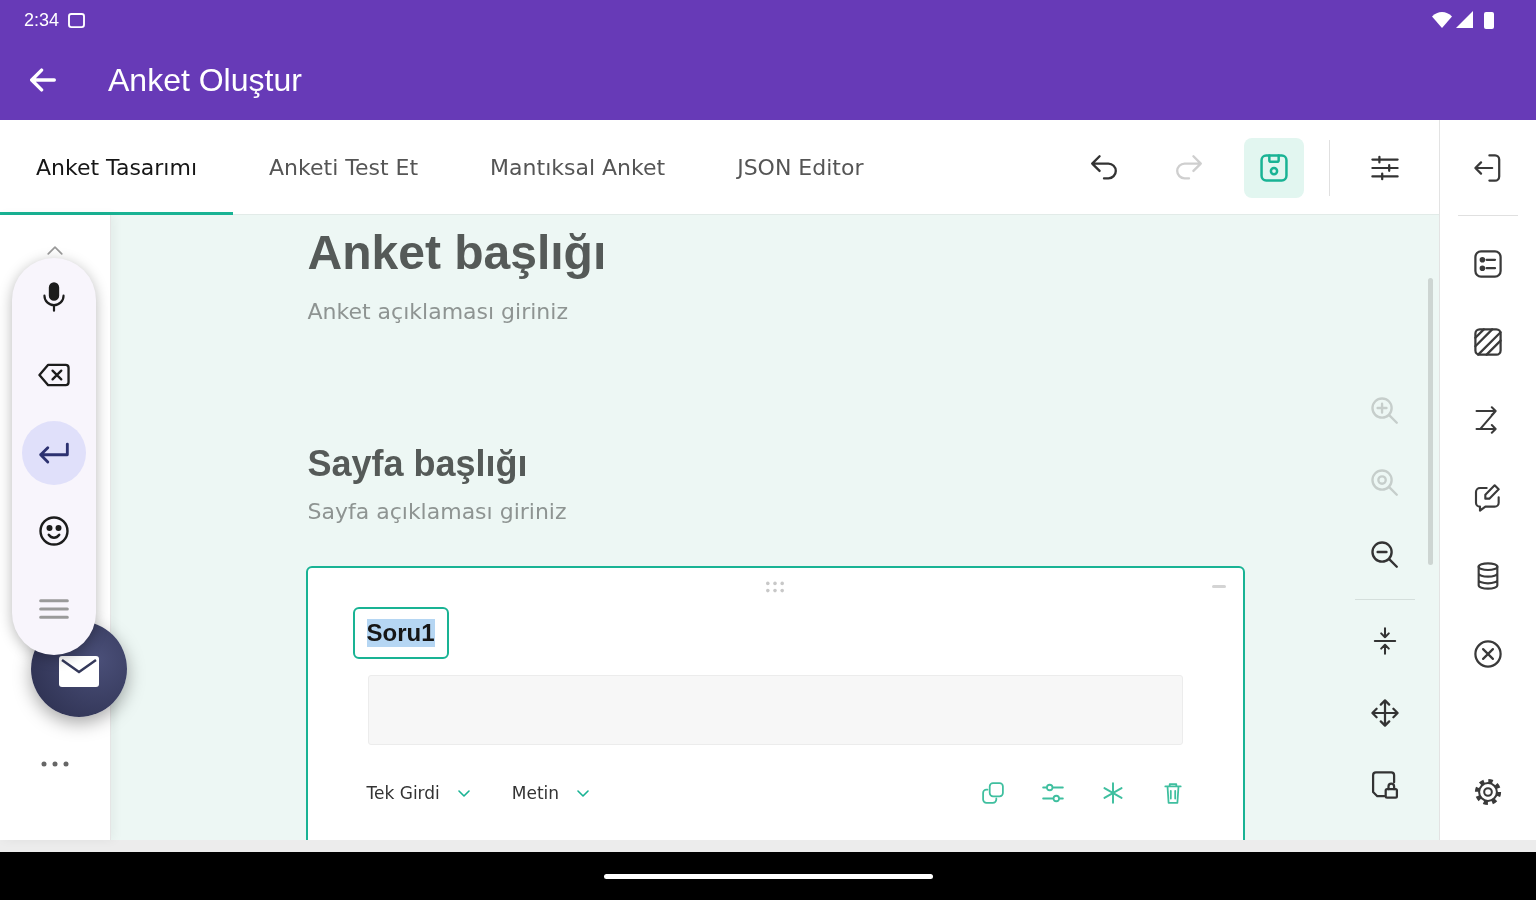 This screenshot has height=900, width=1536. Describe the element at coordinates (800, 167) in the screenshot. I see `tab: JSON Editor` at that location.